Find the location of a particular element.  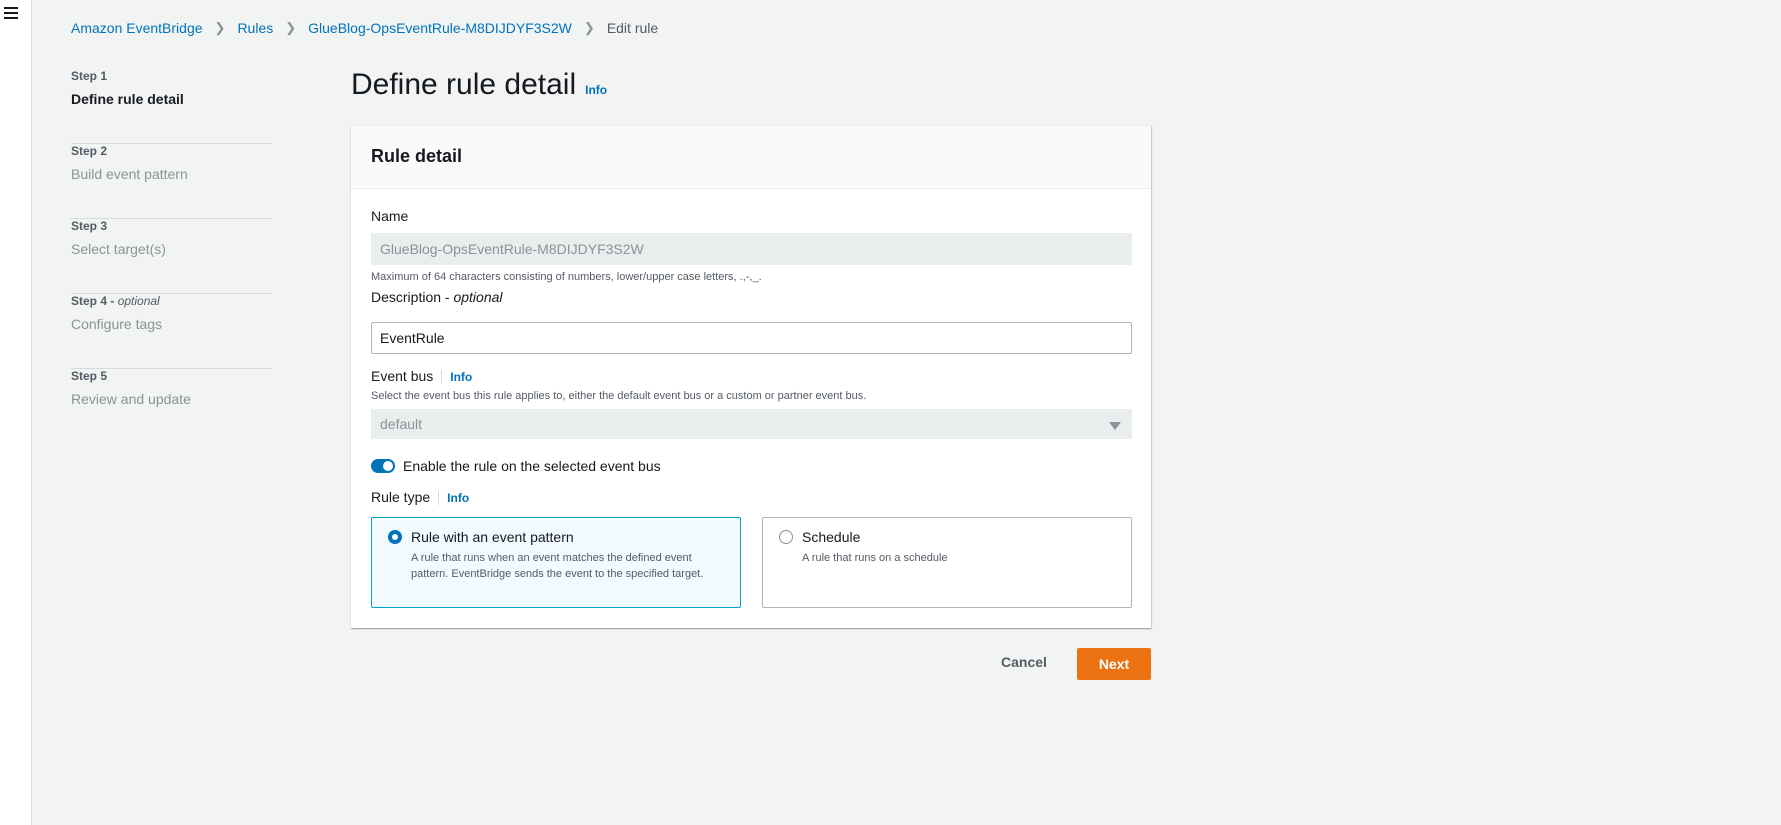

panel-title: Rule detail is located at coordinates (417, 156).